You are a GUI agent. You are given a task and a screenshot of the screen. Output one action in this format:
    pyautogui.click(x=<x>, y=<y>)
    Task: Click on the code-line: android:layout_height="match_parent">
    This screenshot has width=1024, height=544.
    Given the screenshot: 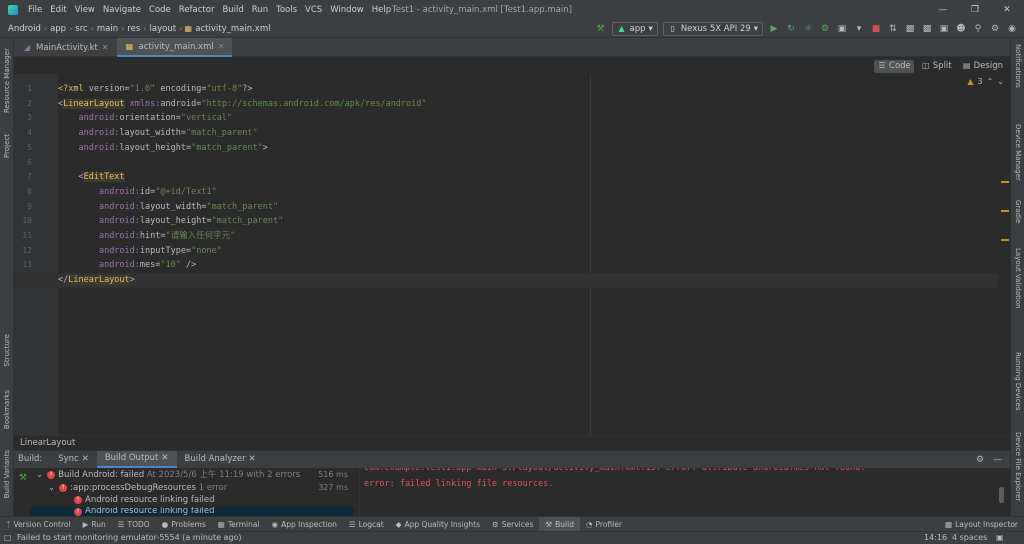 What is the action you would take?
    pyautogui.click(x=162, y=148)
    